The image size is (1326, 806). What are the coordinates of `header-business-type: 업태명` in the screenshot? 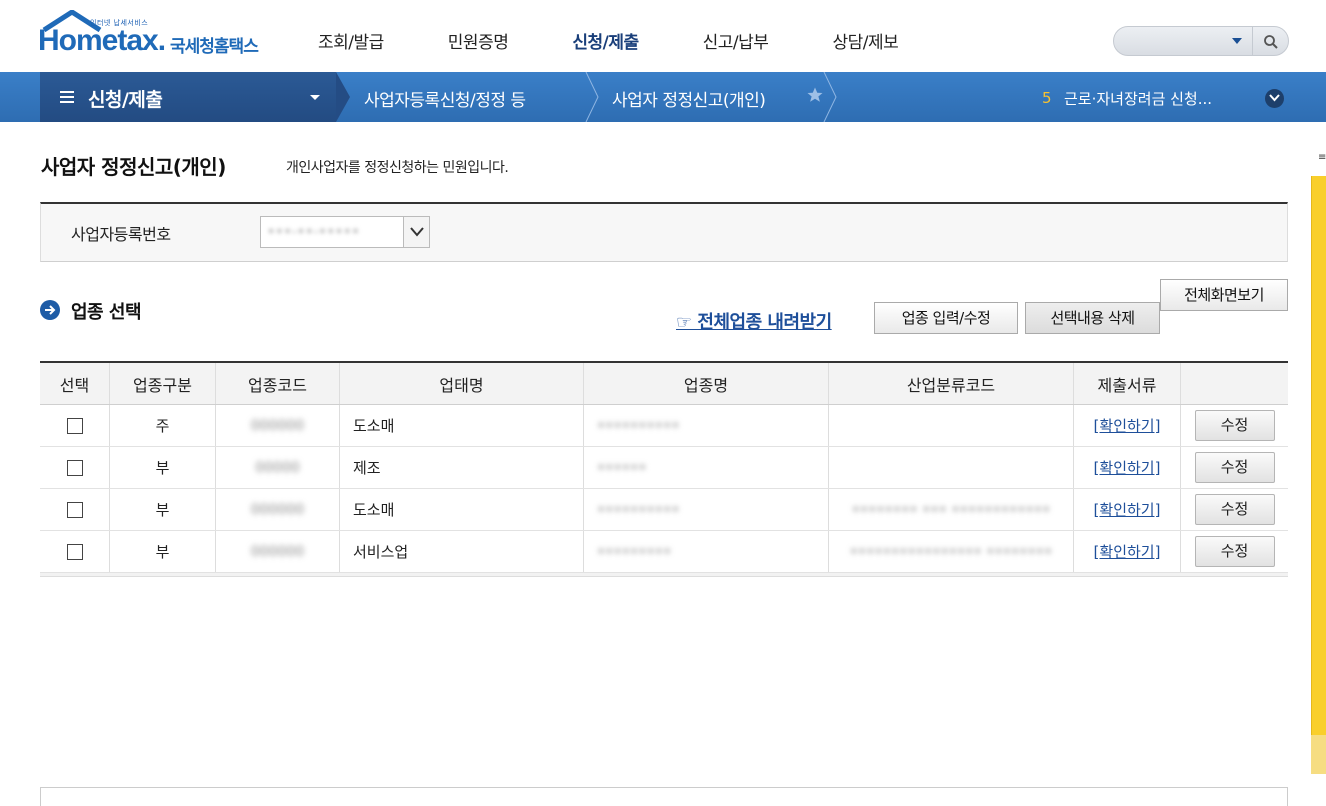 It's located at (462, 383).